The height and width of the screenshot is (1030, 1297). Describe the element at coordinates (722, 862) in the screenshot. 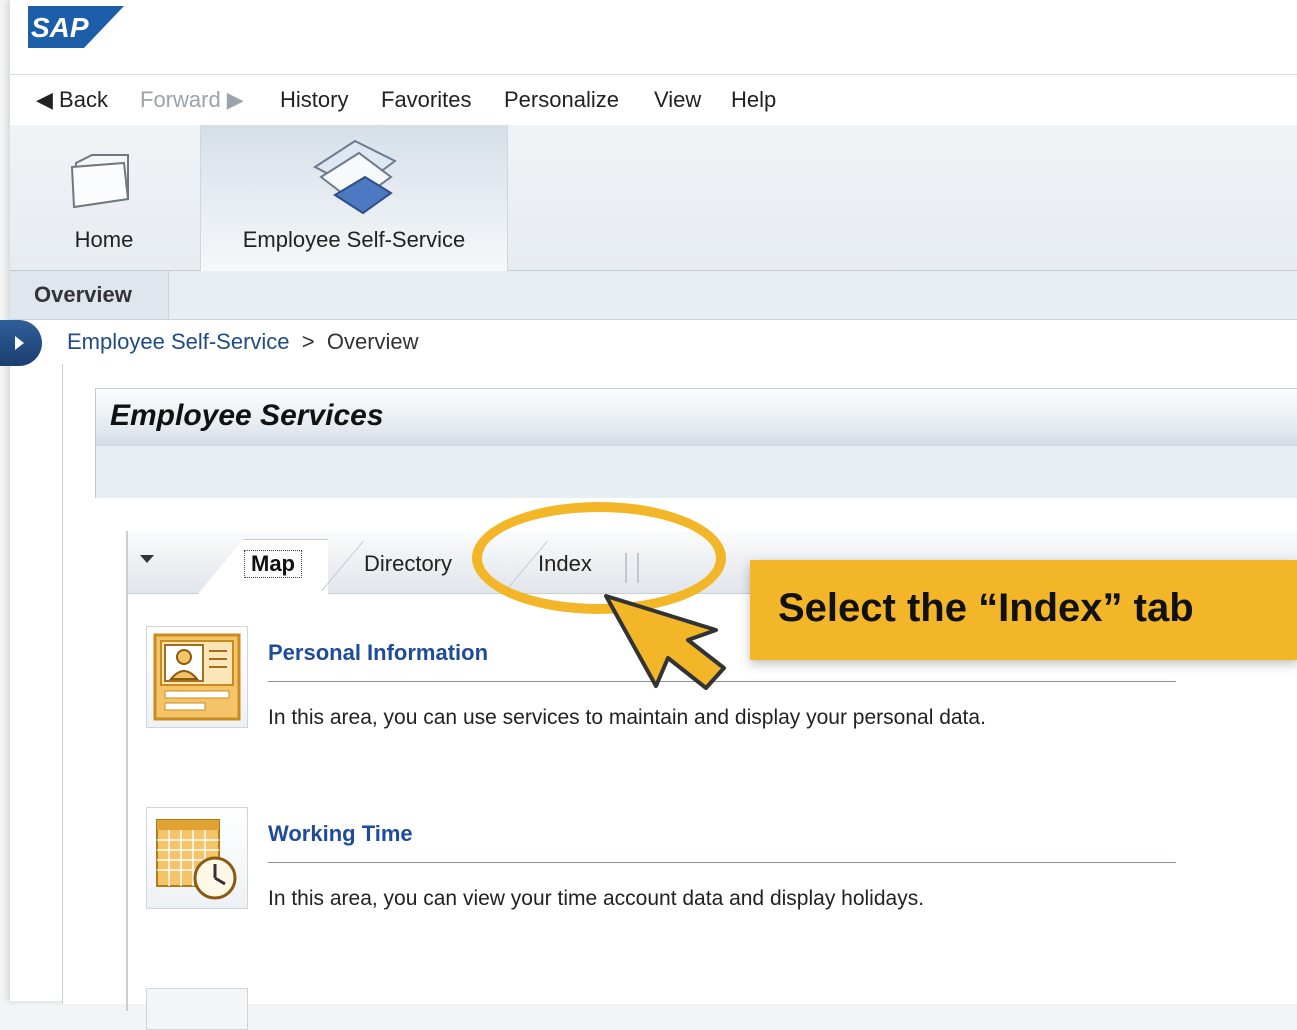

I see `divider` at that location.